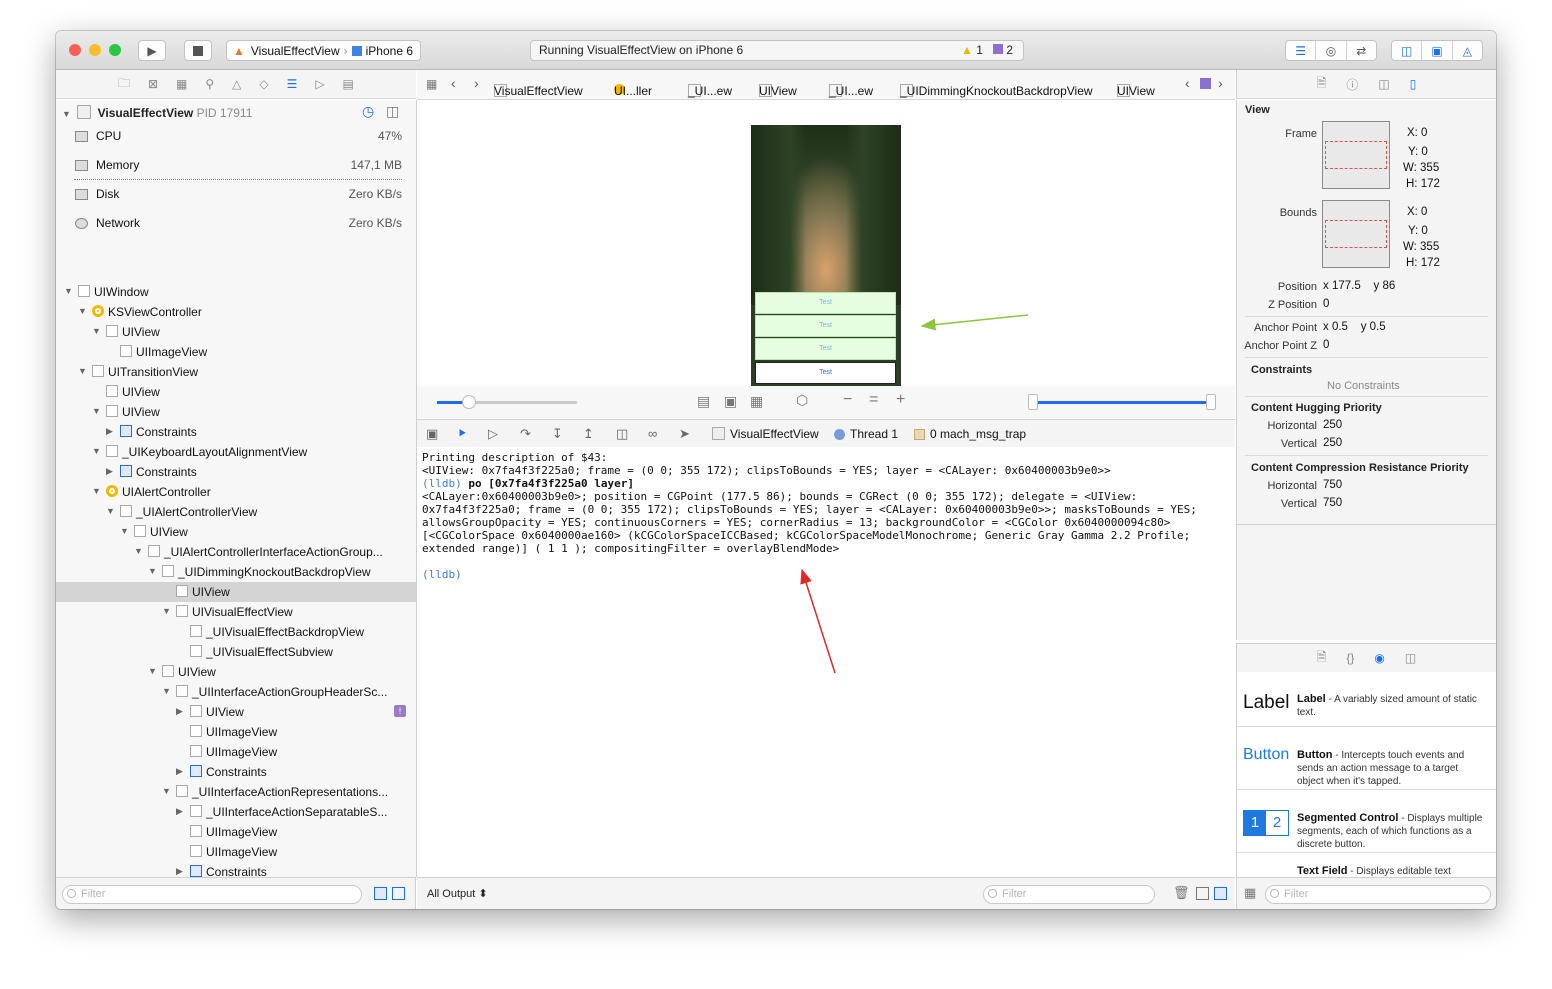  What do you see at coordinates (236, 572) in the screenshot?
I see `tree-row: ▼ _UIDimmingKnockoutBackdropView` at bounding box center [236, 572].